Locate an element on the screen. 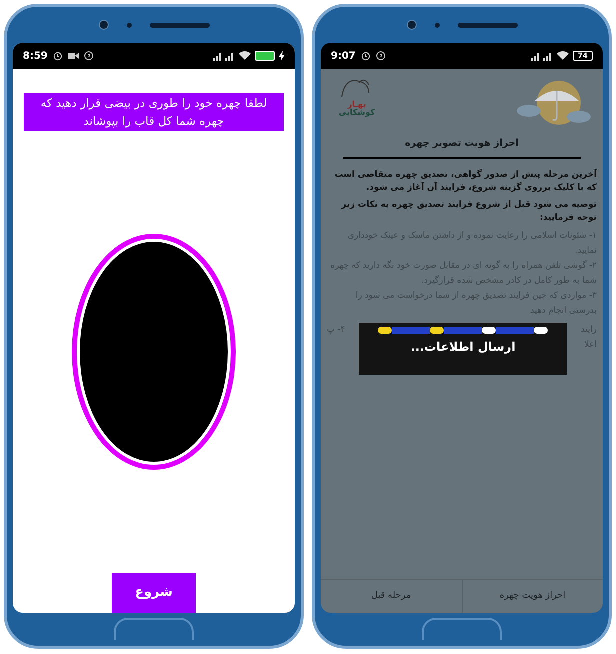  nav-button: احراز هویت چهره is located at coordinates (532, 596).